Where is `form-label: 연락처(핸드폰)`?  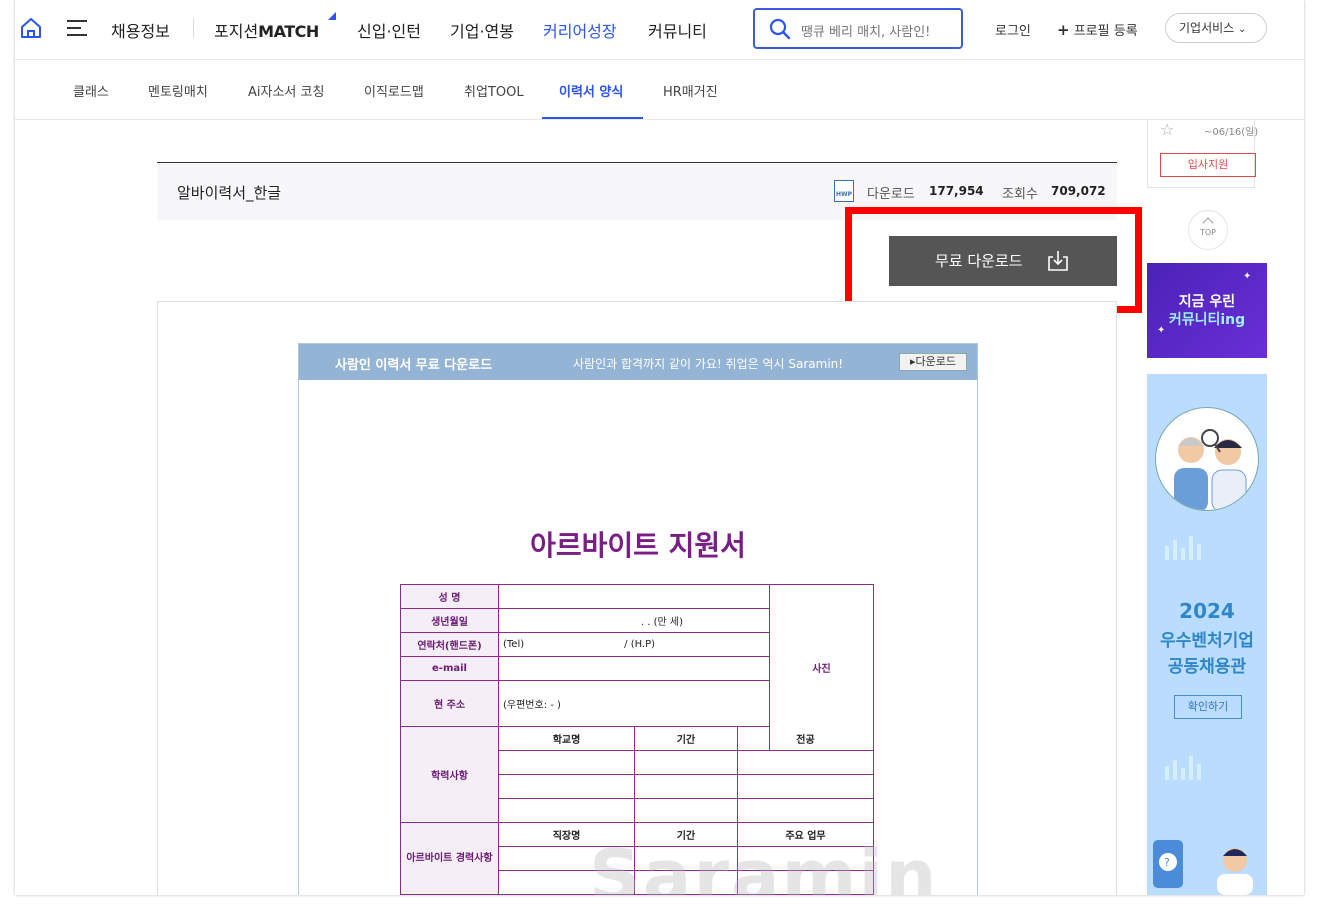 form-label: 연락처(핸드폰) is located at coordinates (449, 644).